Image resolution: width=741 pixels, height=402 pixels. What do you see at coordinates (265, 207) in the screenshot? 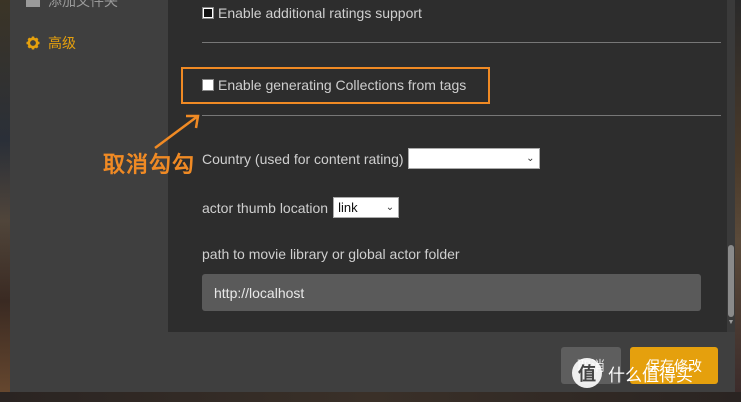
I see `actor-thumb-label: actor thumb location` at bounding box center [265, 207].